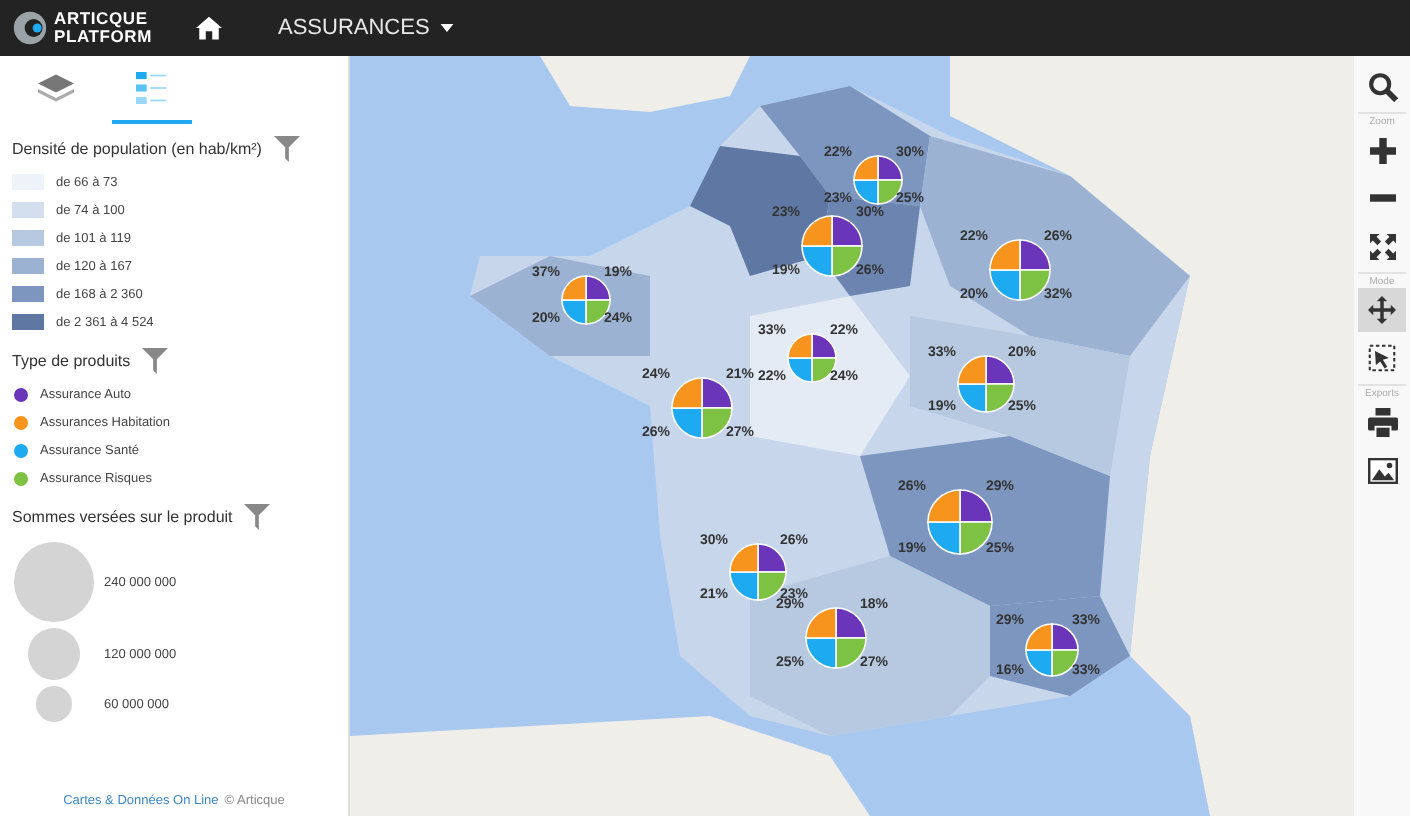 The image size is (1410, 816). What do you see at coordinates (1382, 150) in the screenshot?
I see `plus-icon` at bounding box center [1382, 150].